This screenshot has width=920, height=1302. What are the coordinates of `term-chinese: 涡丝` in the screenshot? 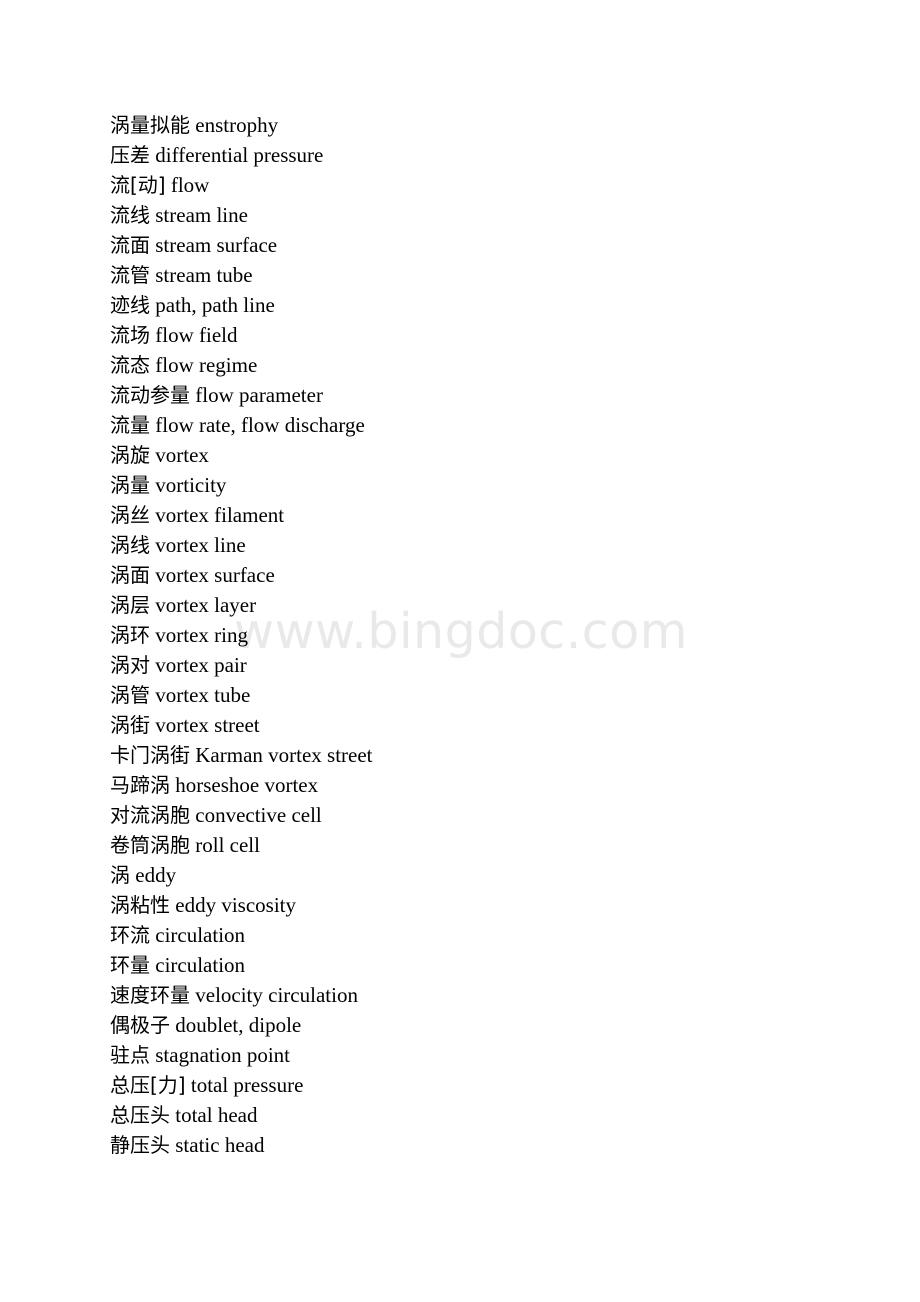 It's located at (130, 515).